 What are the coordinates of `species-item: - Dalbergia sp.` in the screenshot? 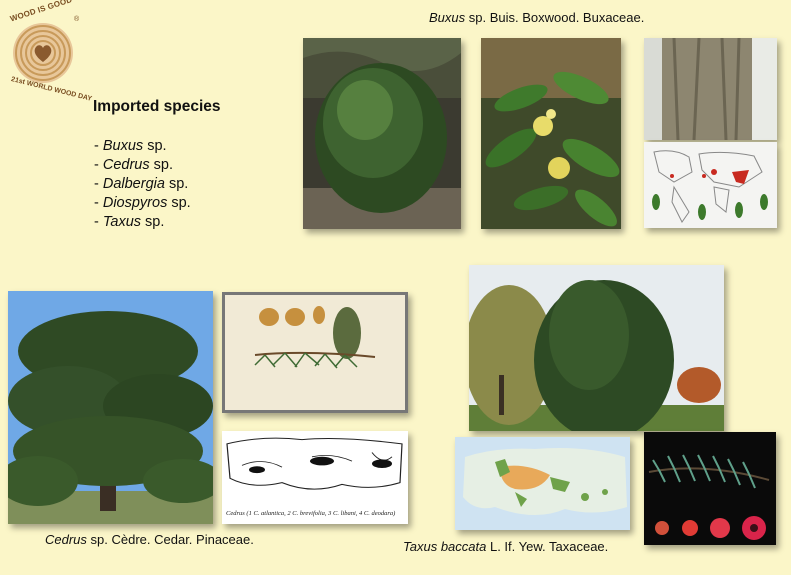 It's located at (141, 184).